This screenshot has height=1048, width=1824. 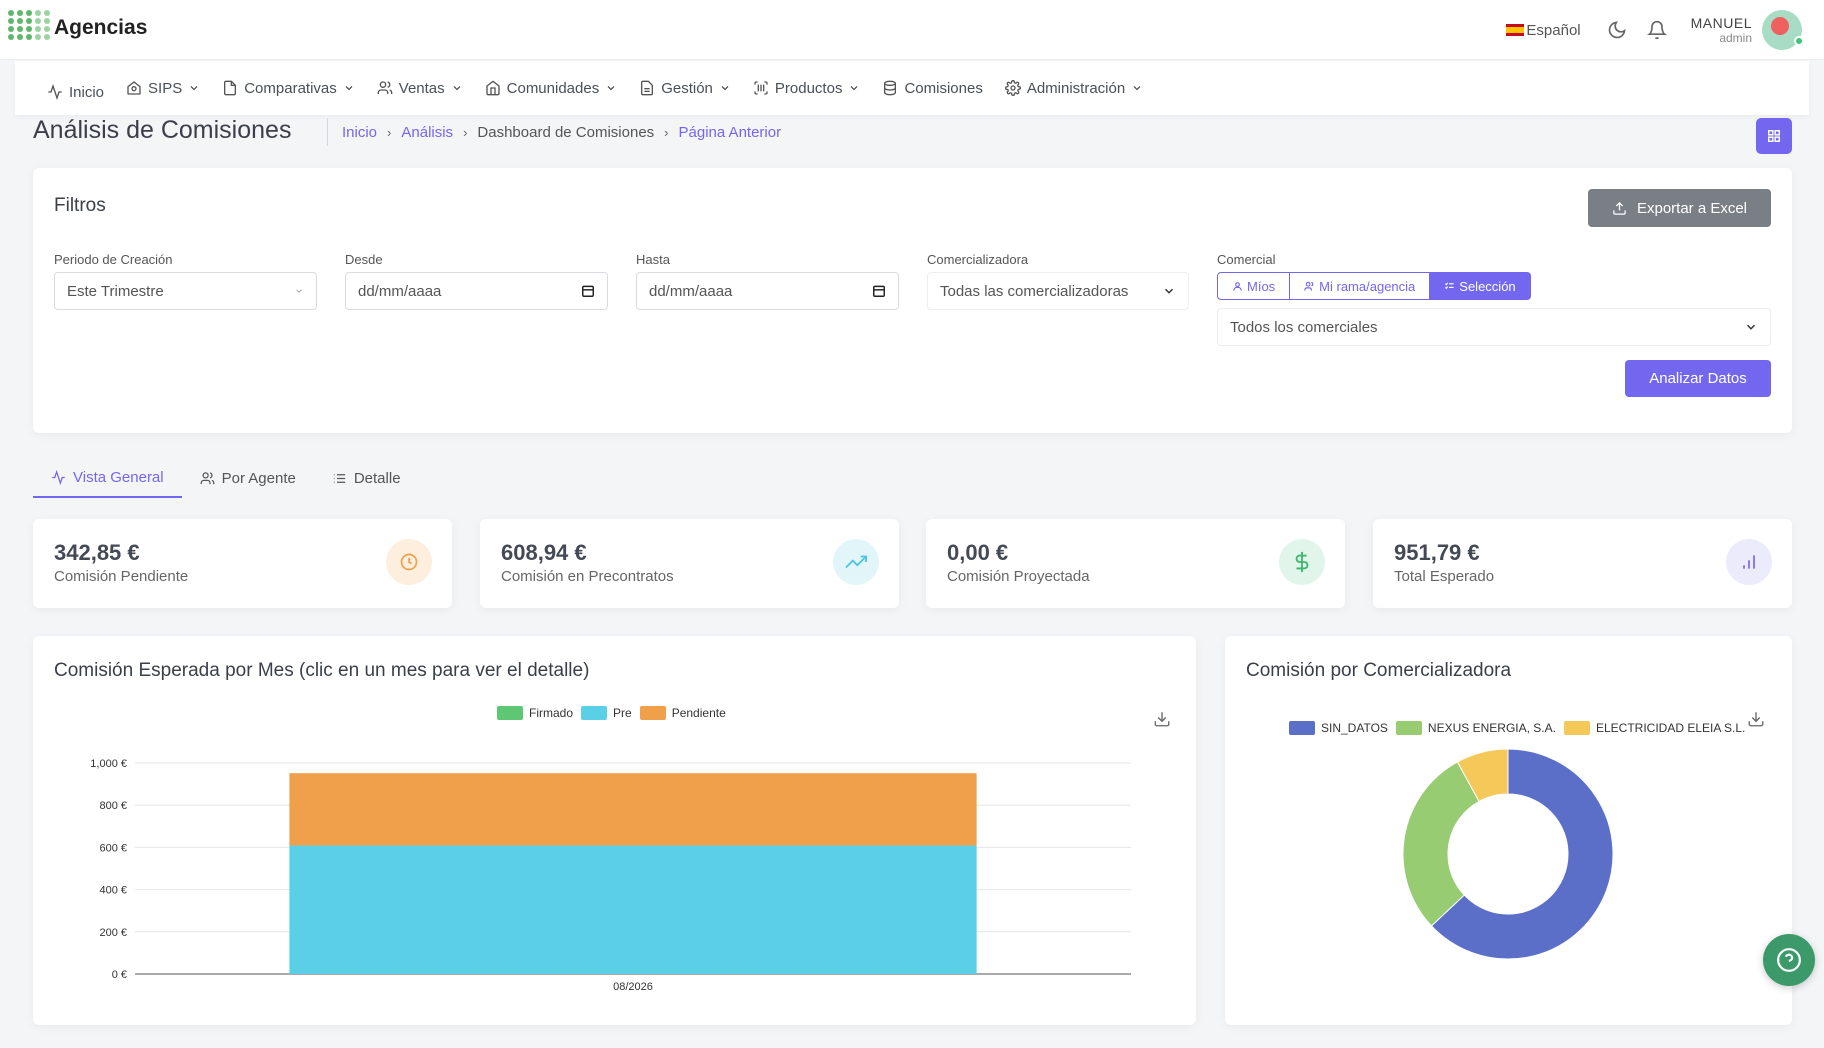 What do you see at coordinates (359, 132) in the screenshot?
I see `breadcrumb-inicio: Inicio` at bounding box center [359, 132].